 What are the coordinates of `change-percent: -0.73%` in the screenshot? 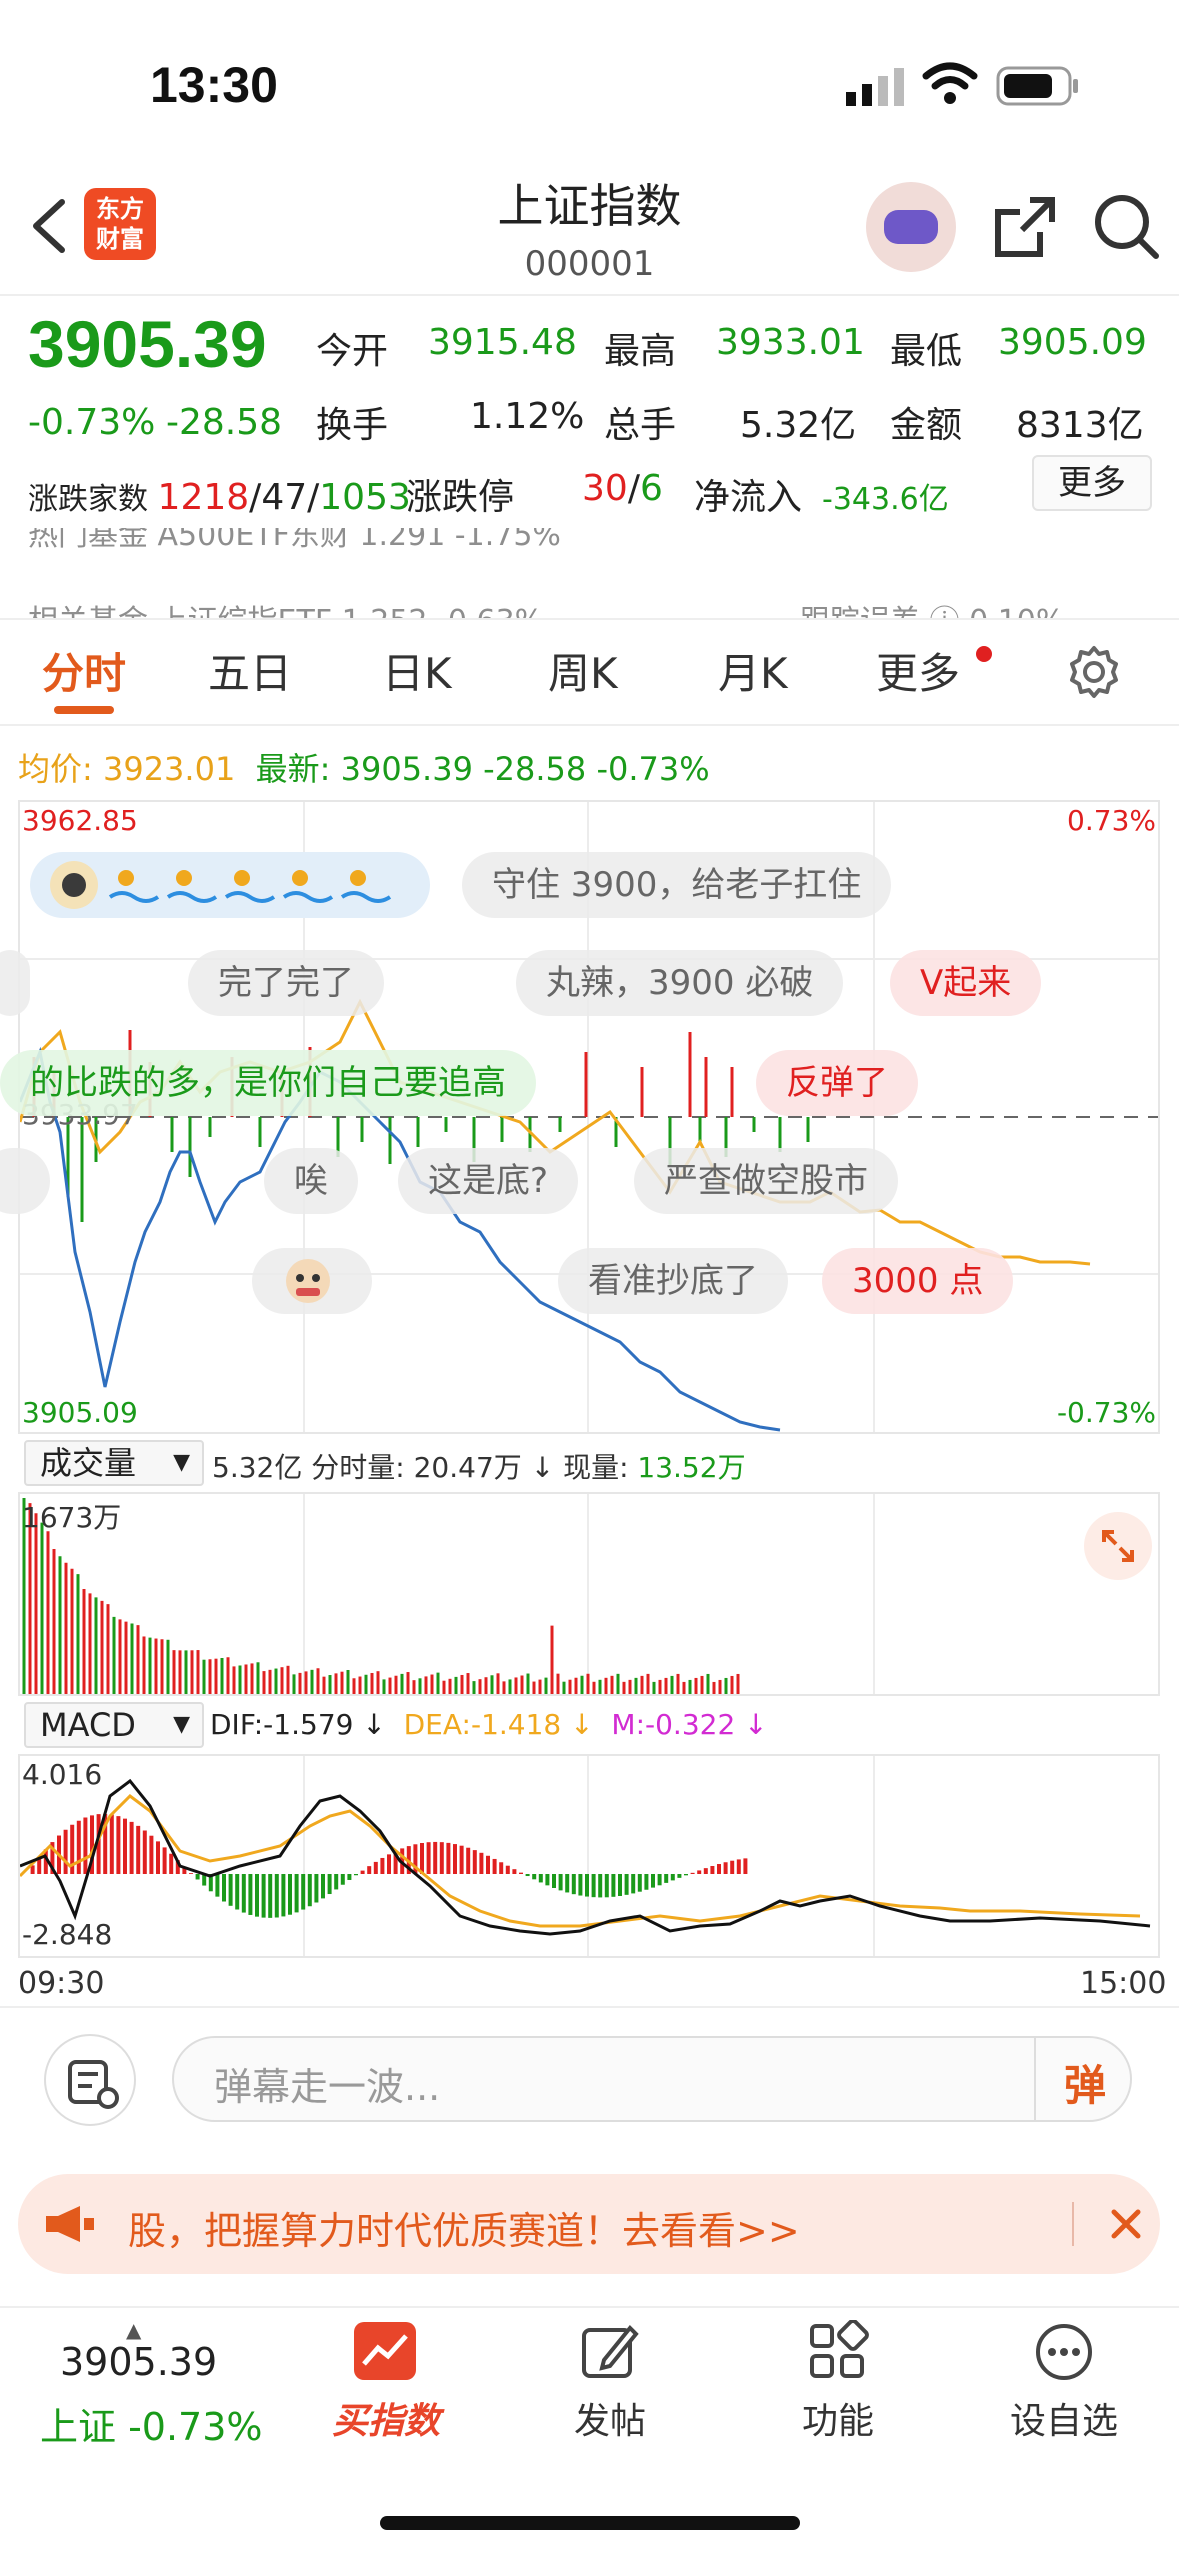 It's located at (92, 422).